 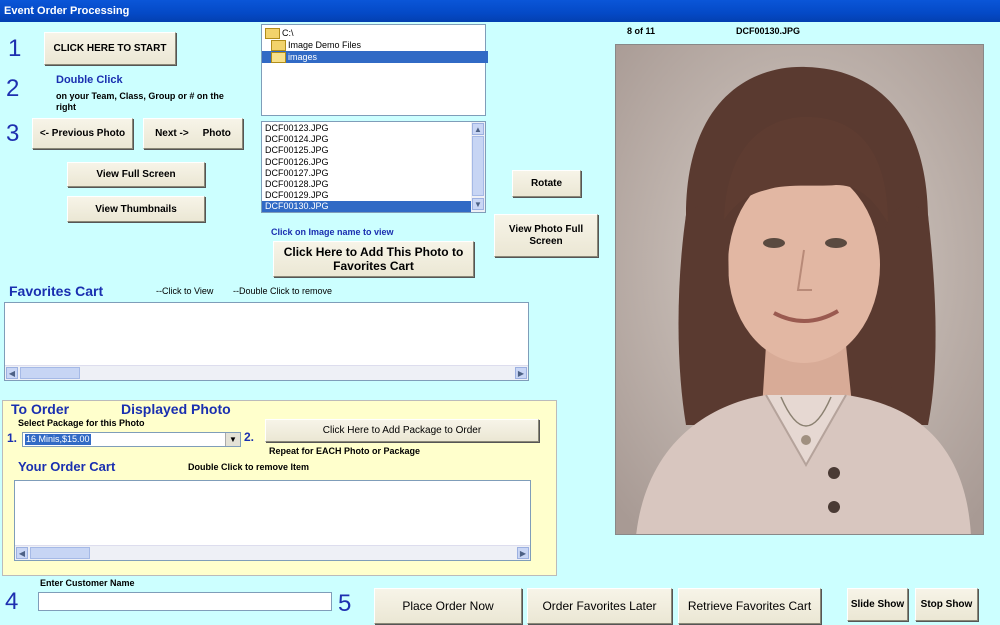 I want to click on add-package-button: Click Here to Add Package to Order, so click(x=402, y=430).